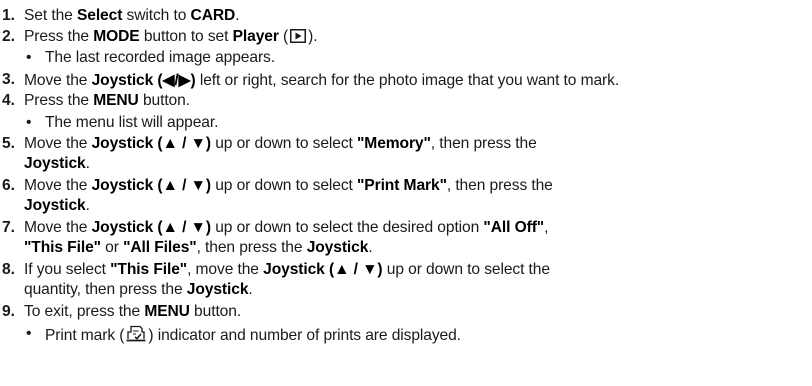  I want to click on note-text: The last recorded image appears., so click(160, 57).